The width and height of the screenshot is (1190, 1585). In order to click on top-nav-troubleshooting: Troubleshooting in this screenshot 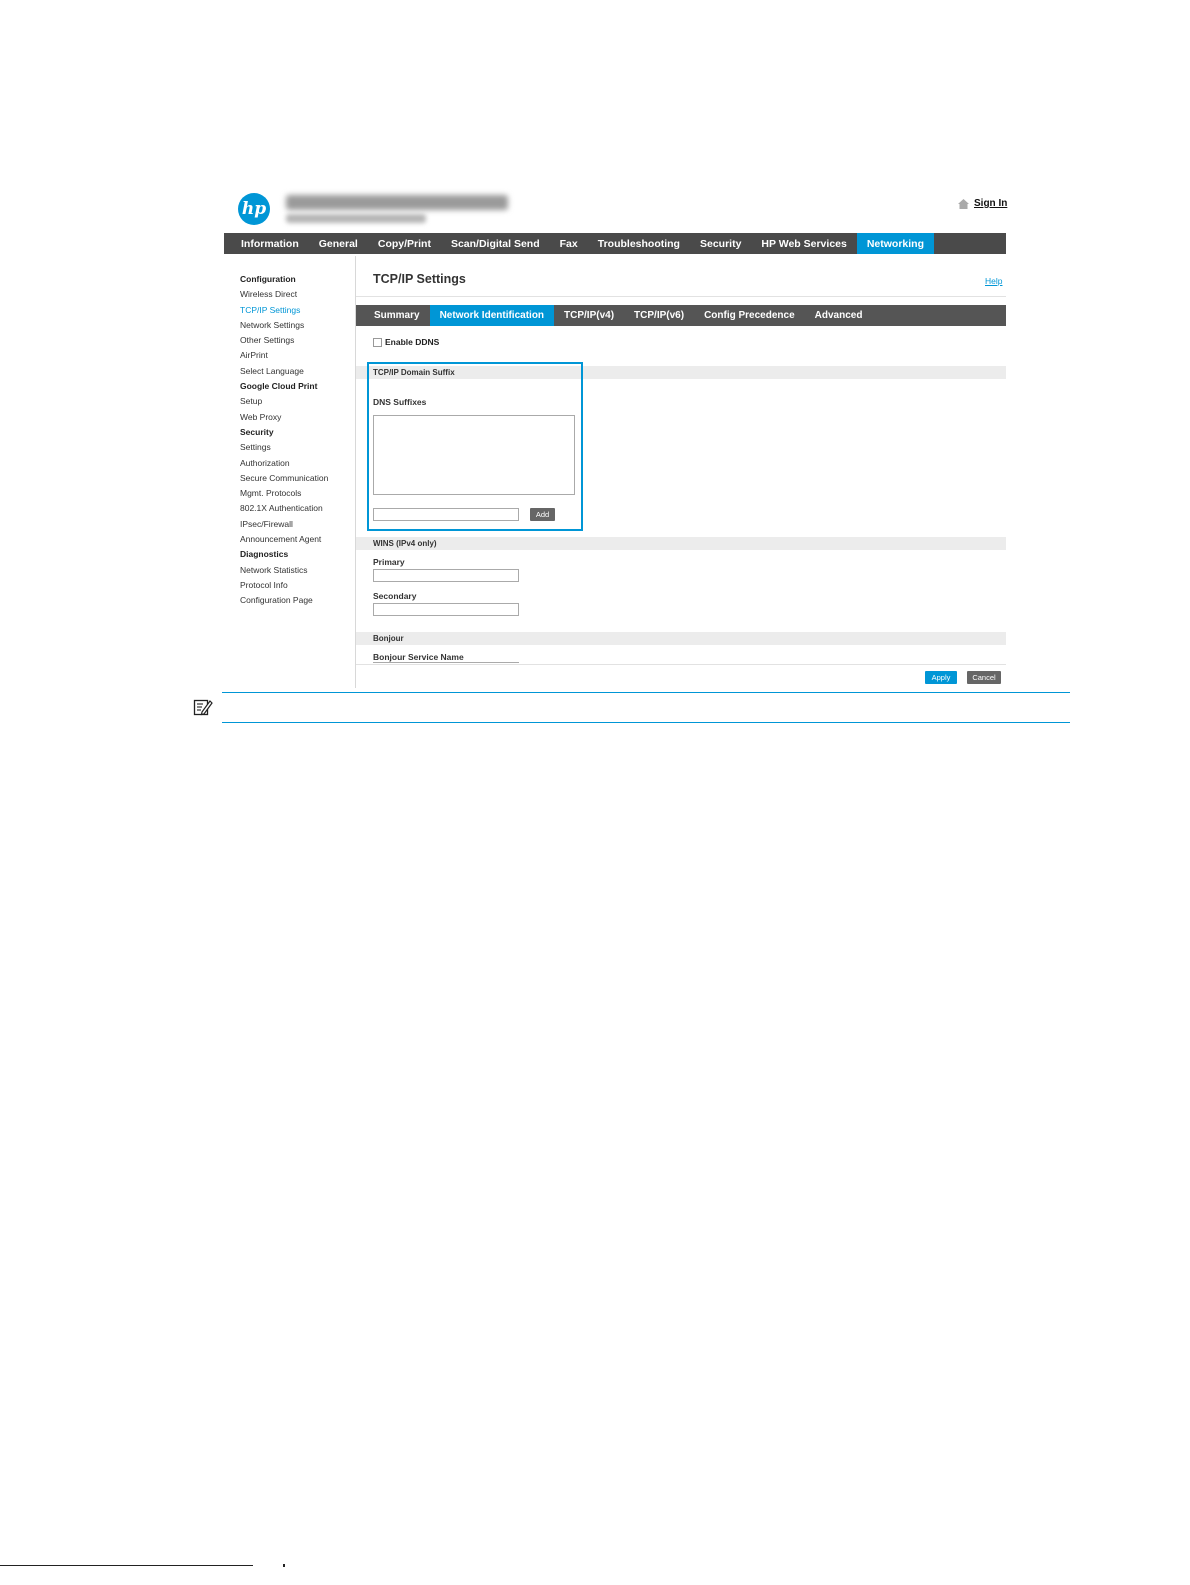, I will do `click(639, 243)`.